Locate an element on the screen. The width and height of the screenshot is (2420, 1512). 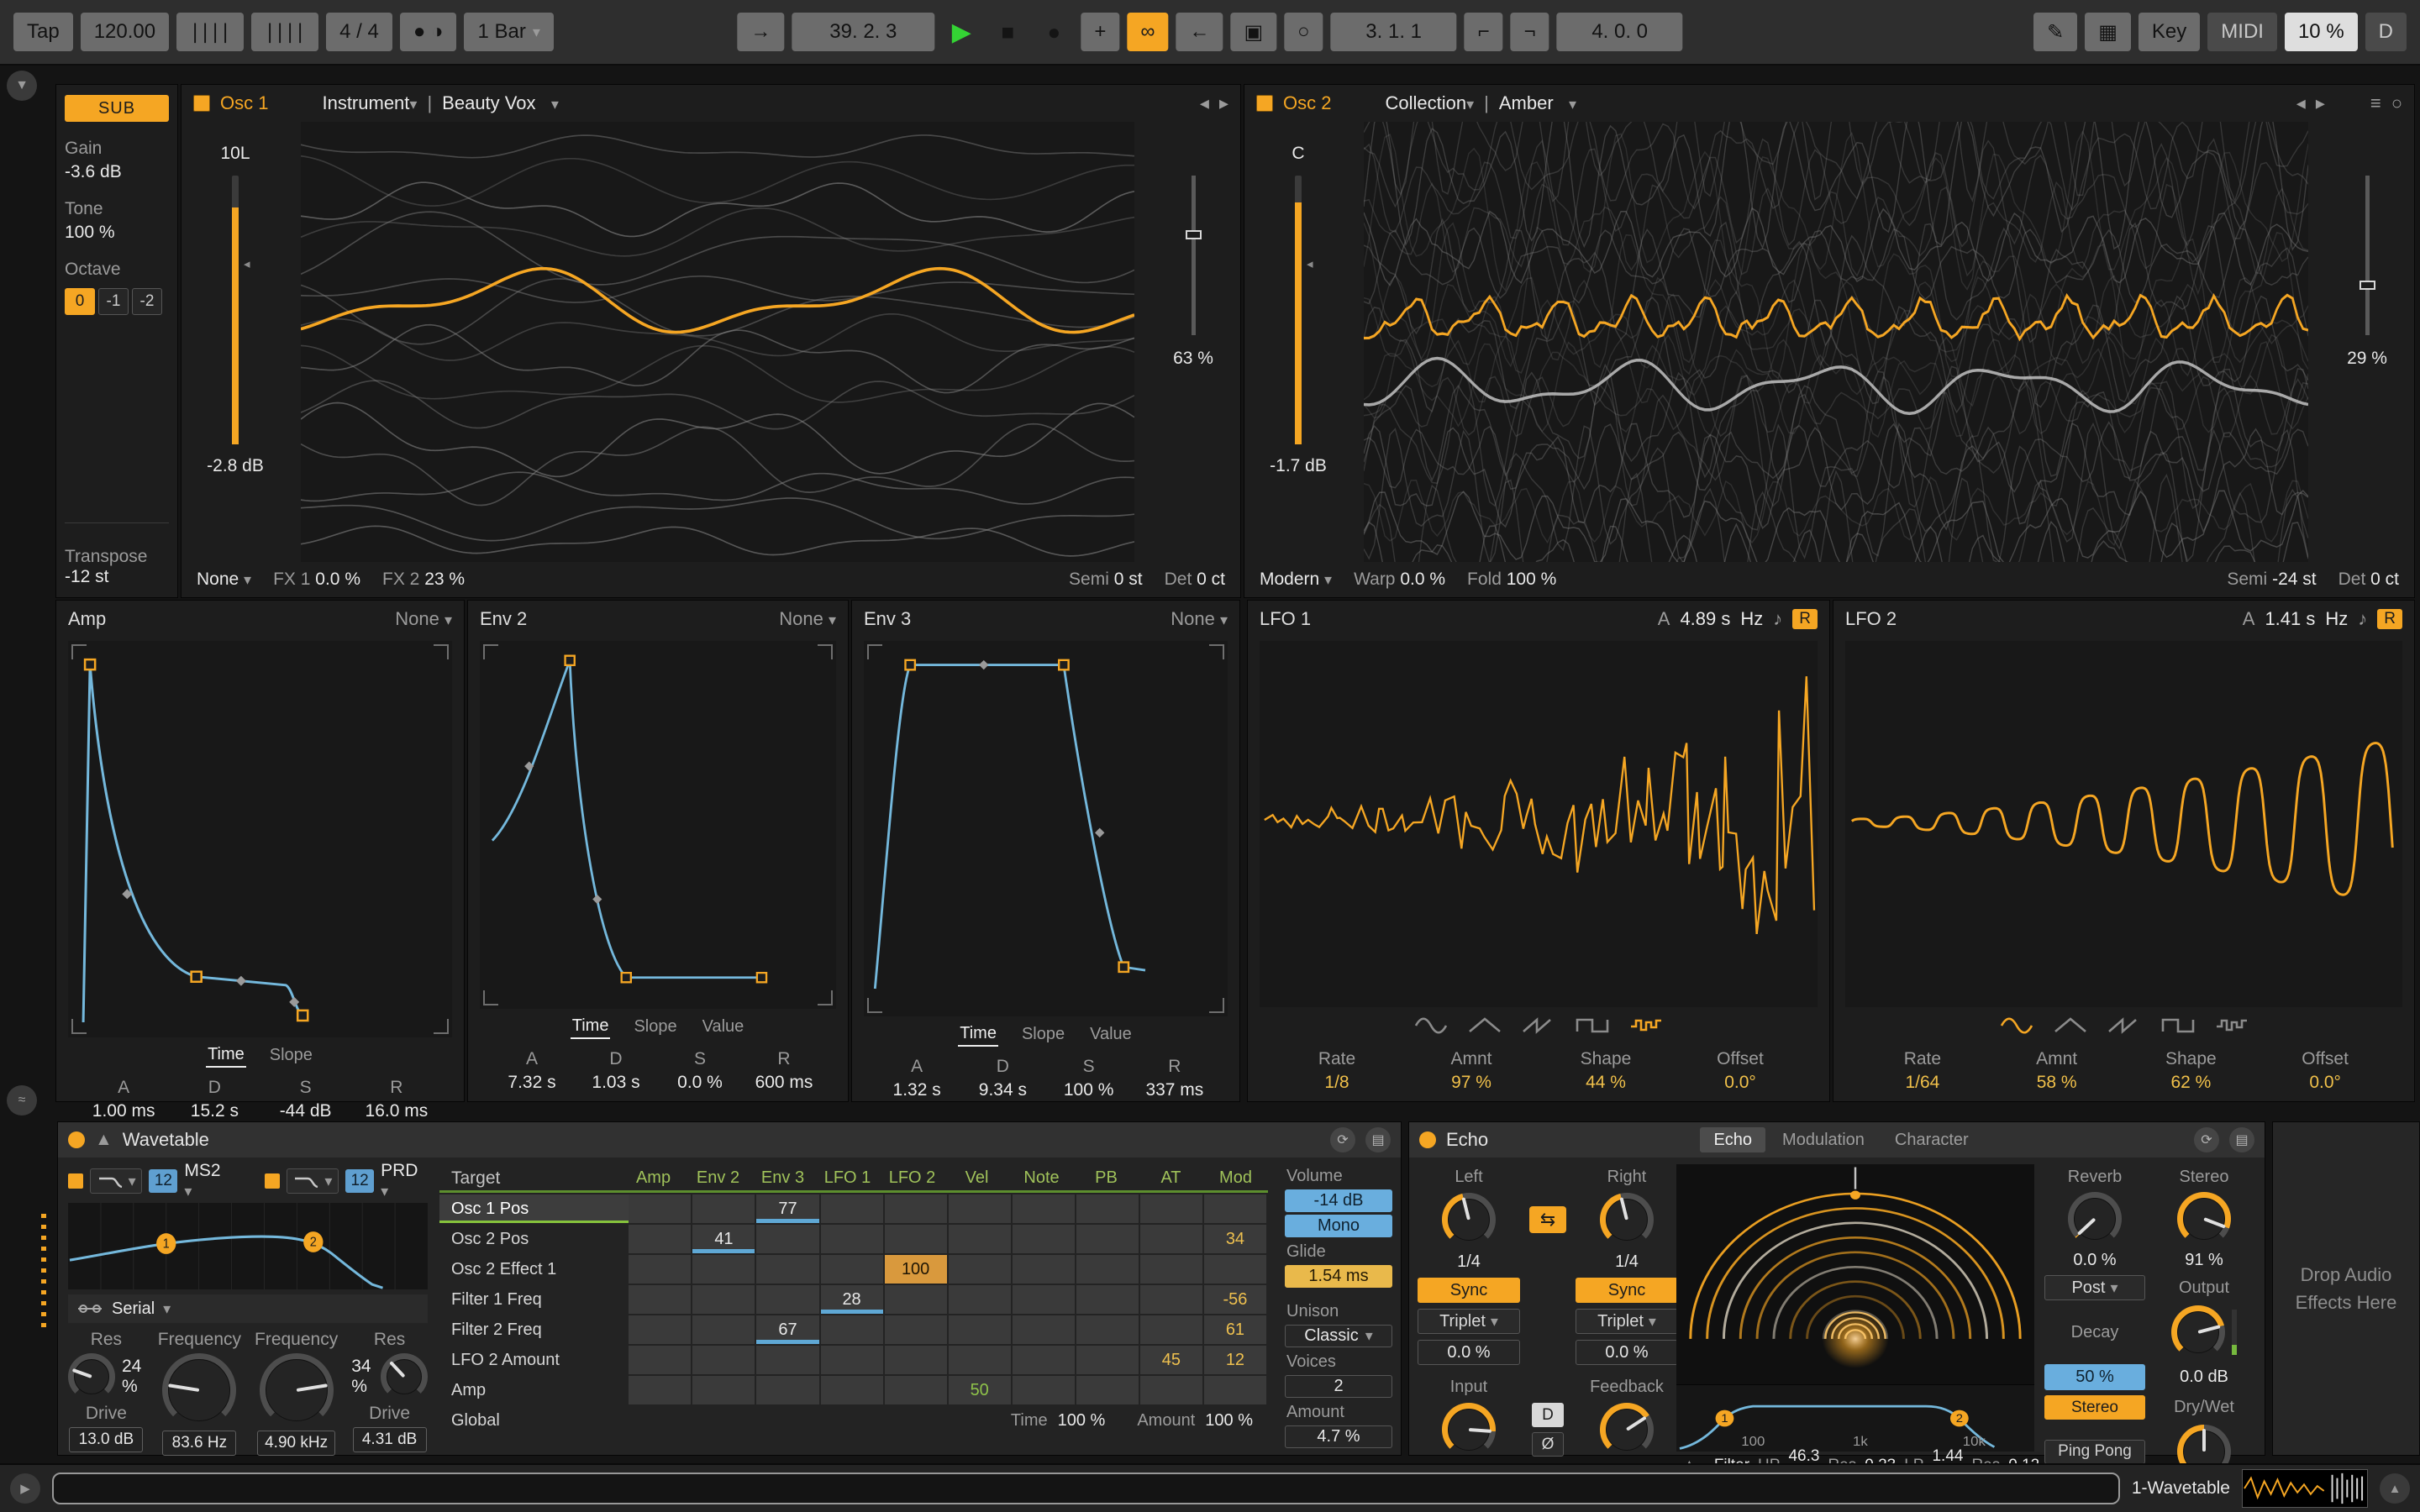
matrix-row-target: Osc 2 Effect 1 is located at coordinates (534, 1269).